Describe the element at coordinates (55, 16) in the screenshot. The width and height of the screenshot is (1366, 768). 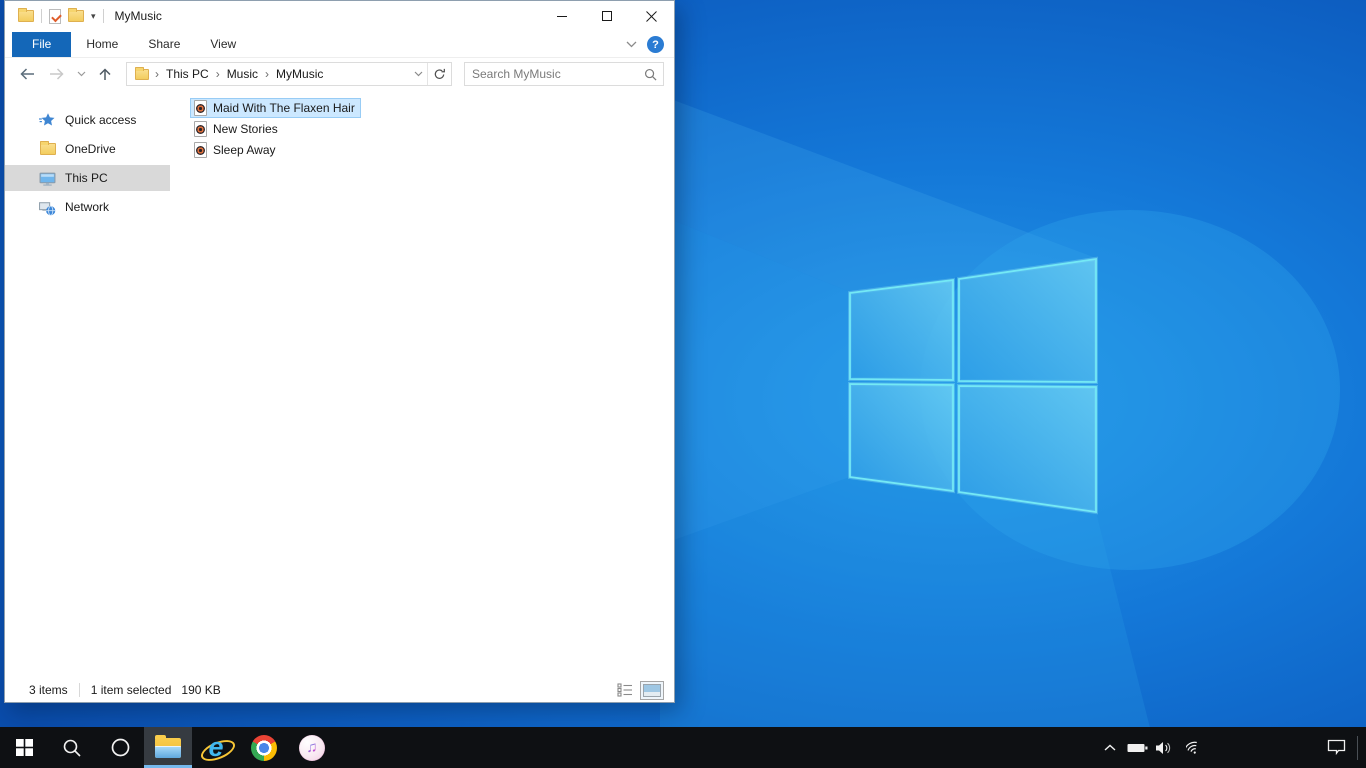
I see `properties-icon` at that location.